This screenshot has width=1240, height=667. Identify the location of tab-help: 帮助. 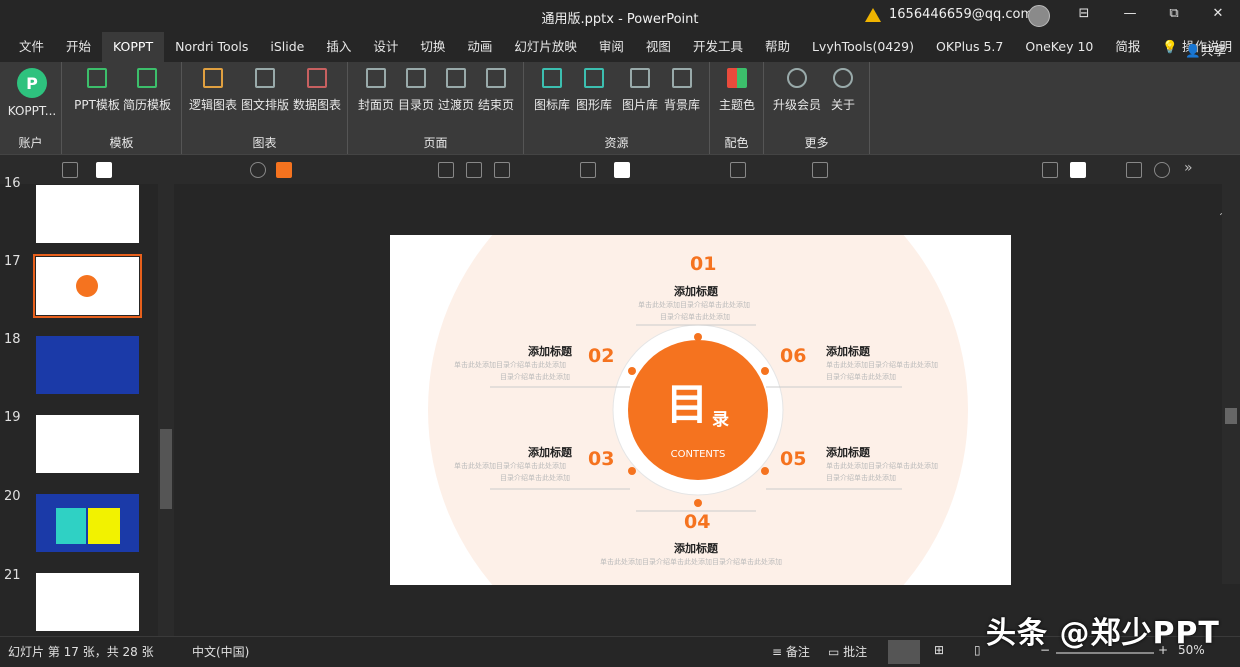
(777, 47).